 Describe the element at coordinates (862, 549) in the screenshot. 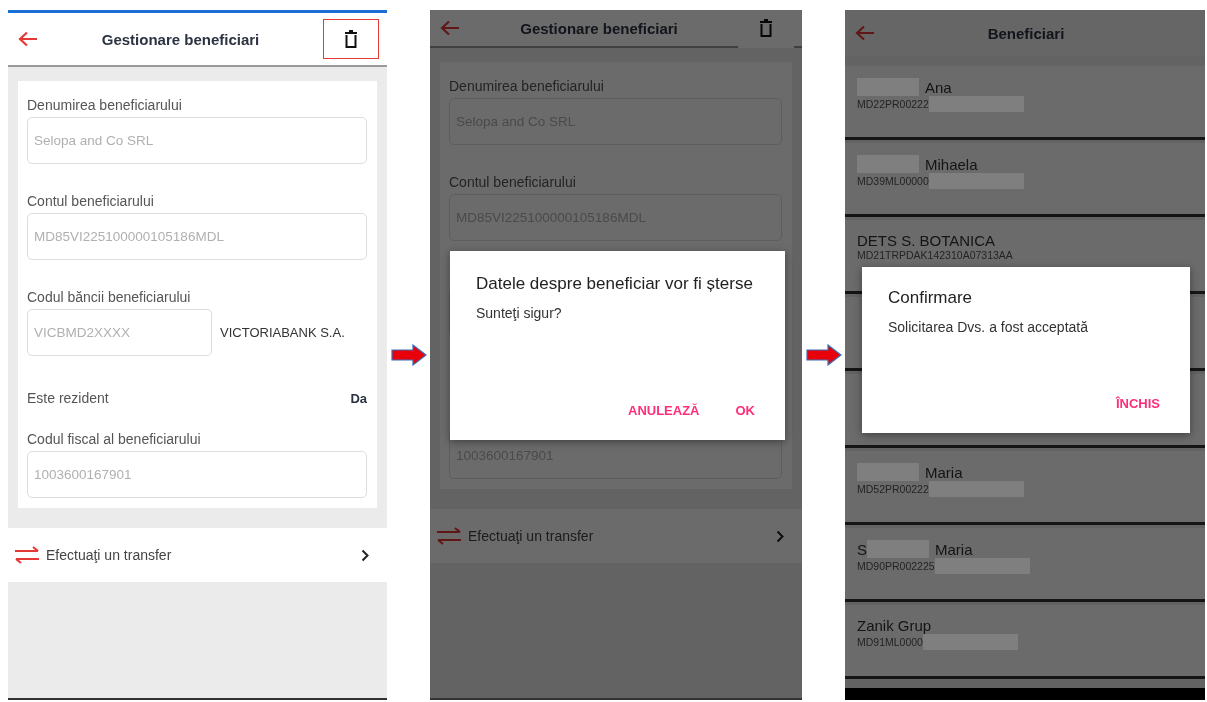

I see `beneficiary-name-initial: S` at that location.